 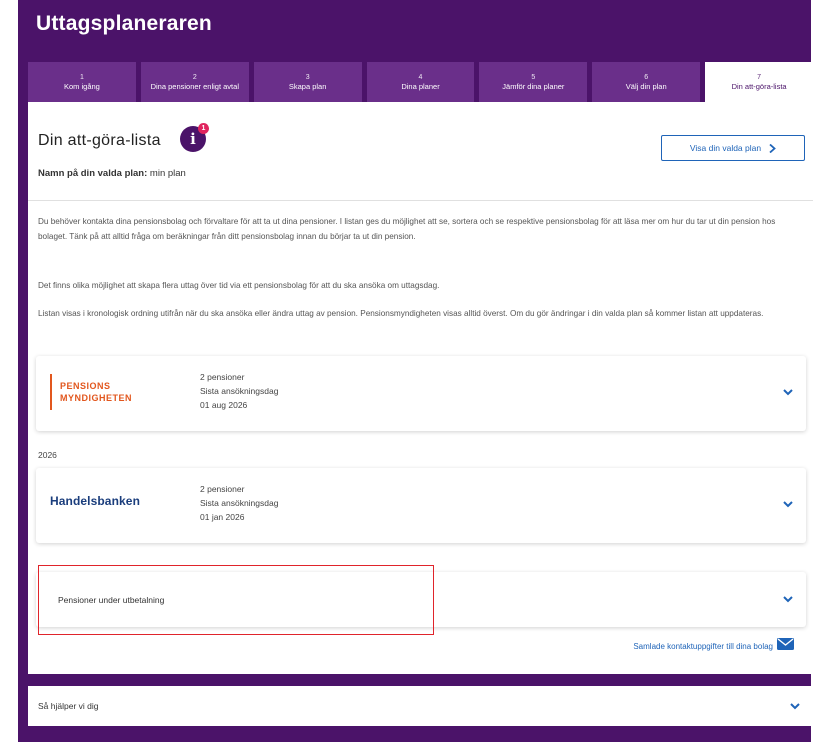 I want to click on page-title: Din att-göra-lista, so click(x=99, y=140).